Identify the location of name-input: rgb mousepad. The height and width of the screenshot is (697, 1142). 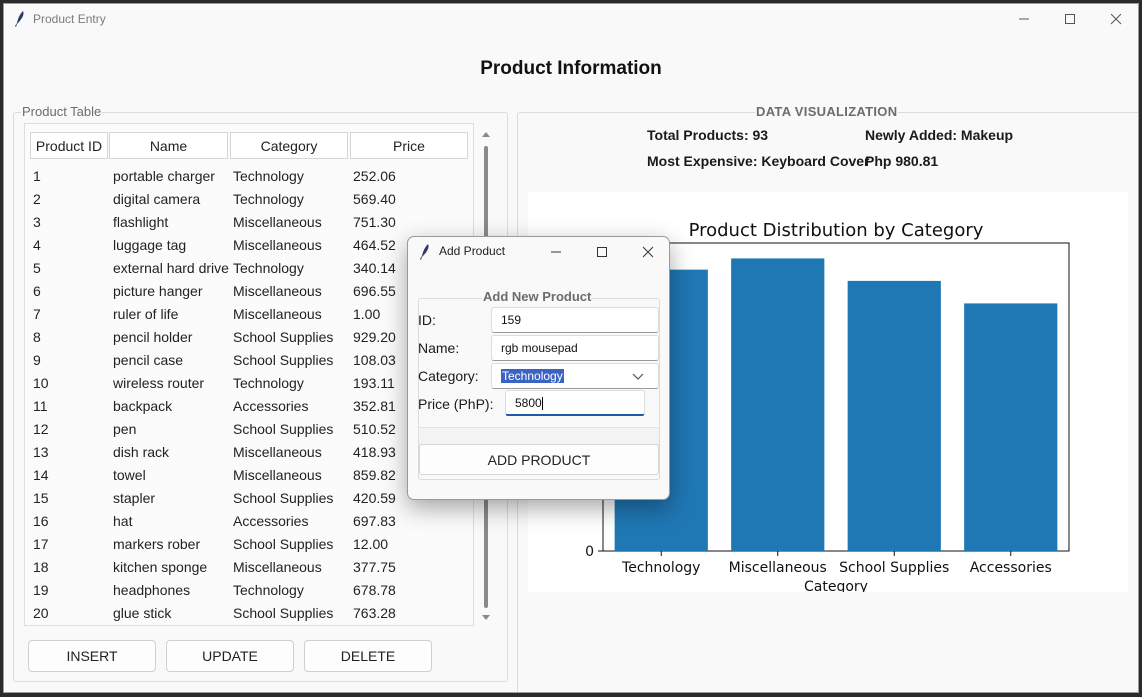
(575, 348).